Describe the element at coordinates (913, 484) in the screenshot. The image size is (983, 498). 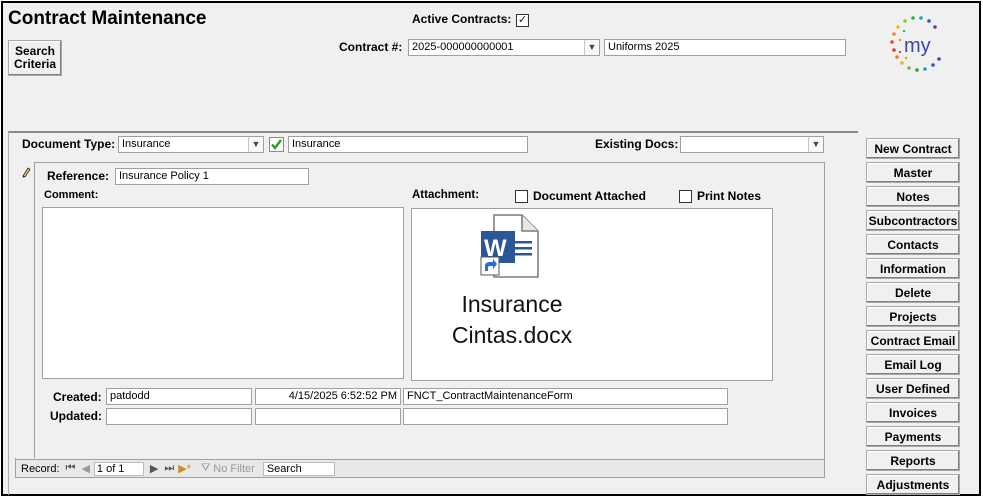
I see `adjustments-button: Adjustments` at that location.